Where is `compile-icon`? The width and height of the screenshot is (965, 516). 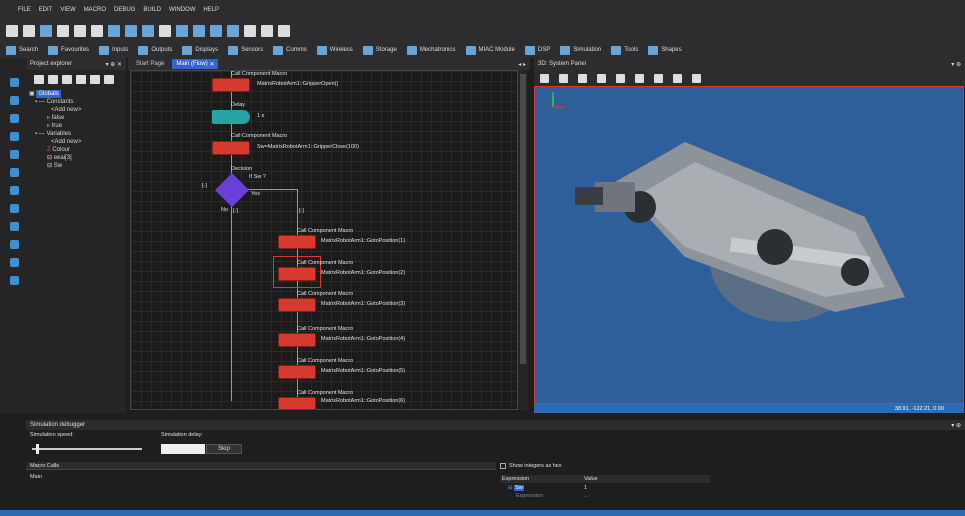 compile-icon is located at coordinates (148, 31).